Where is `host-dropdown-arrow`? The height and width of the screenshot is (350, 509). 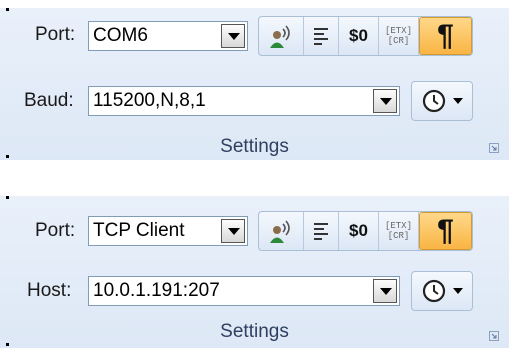 host-dropdown-arrow is located at coordinates (385, 291).